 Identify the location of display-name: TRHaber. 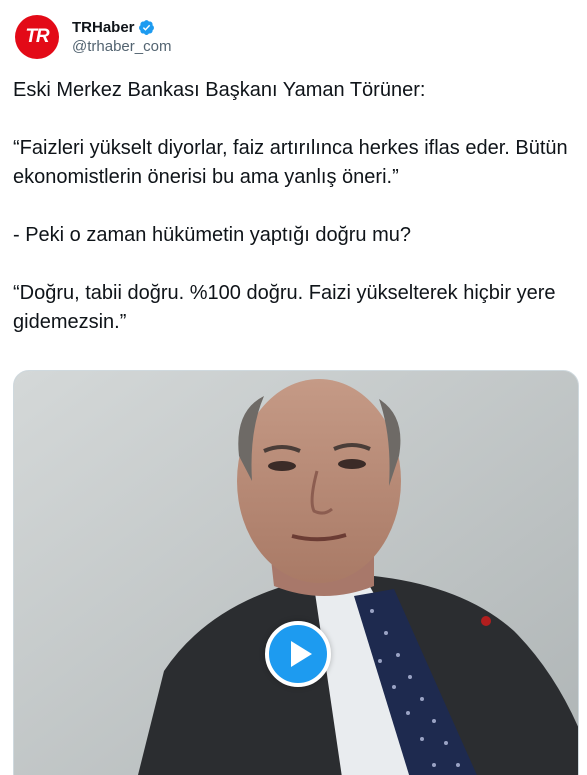
(103, 27).